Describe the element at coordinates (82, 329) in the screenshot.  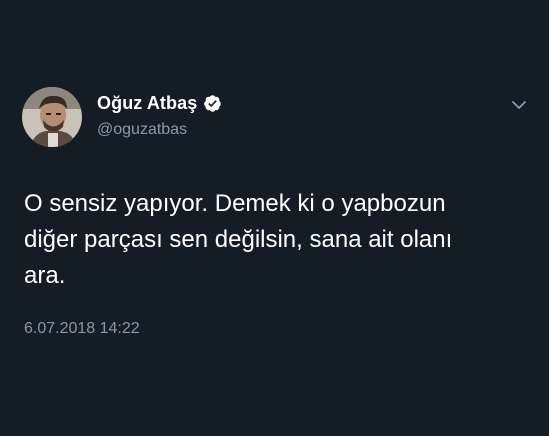
I see `tweet-timestamp: 6.07.2018 14:22` at that location.